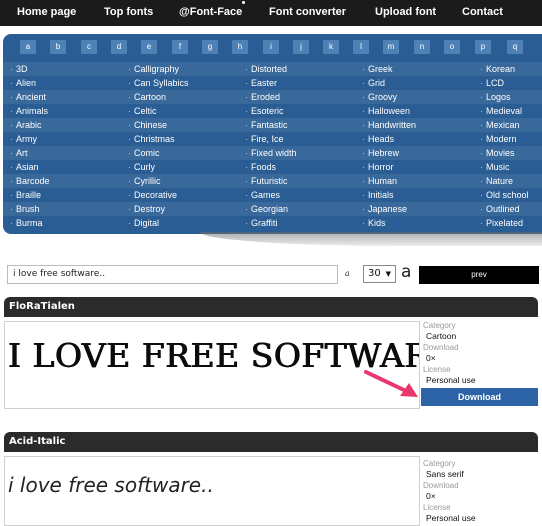  Describe the element at coordinates (64, 223) in the screenshot. I see `category-item: Burma` at that location.